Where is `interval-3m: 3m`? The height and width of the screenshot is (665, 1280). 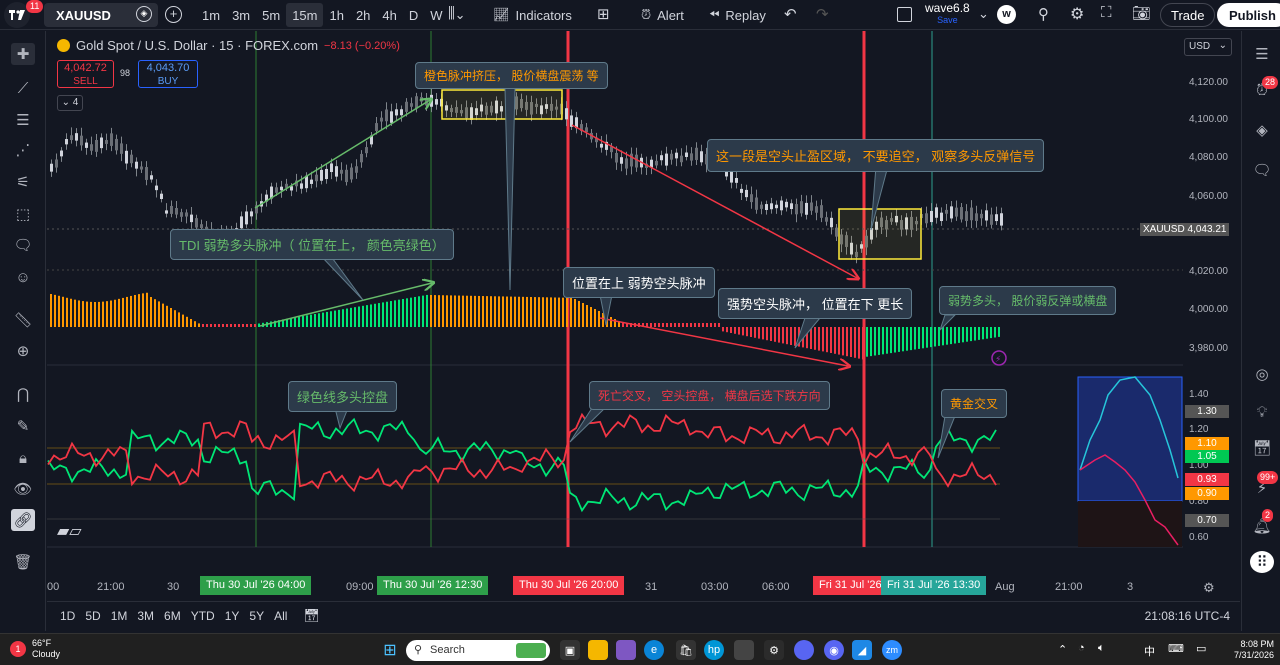
interval-3m: 3m is located at coordinates (241, 15).